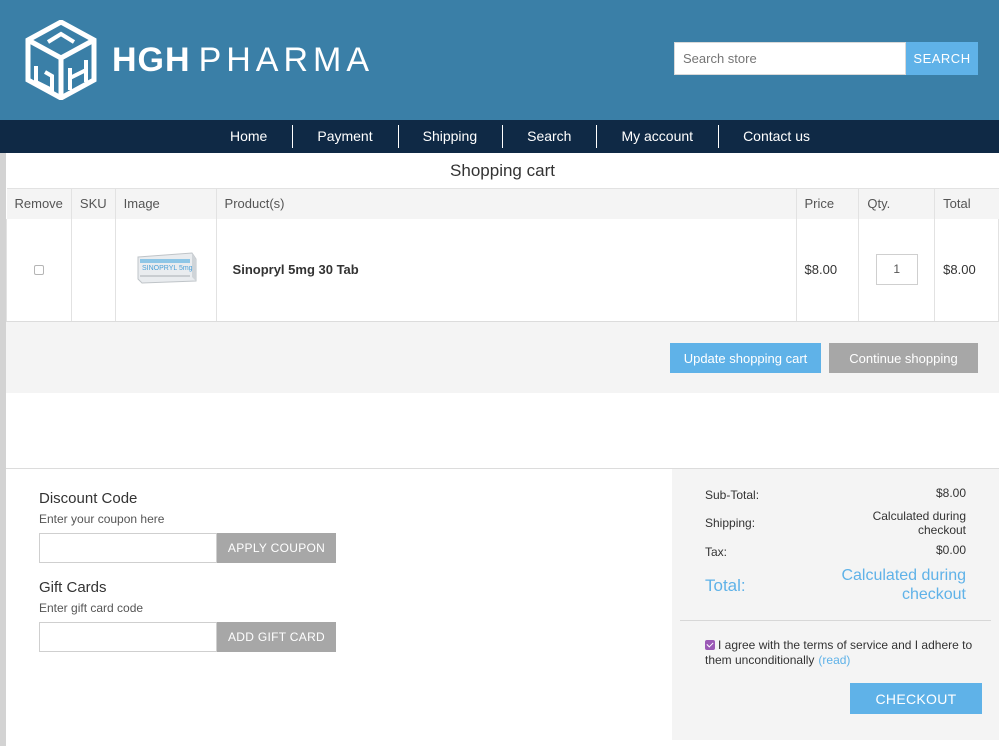  I want to click on shipping-label: Shipping:, so click(730, 523).